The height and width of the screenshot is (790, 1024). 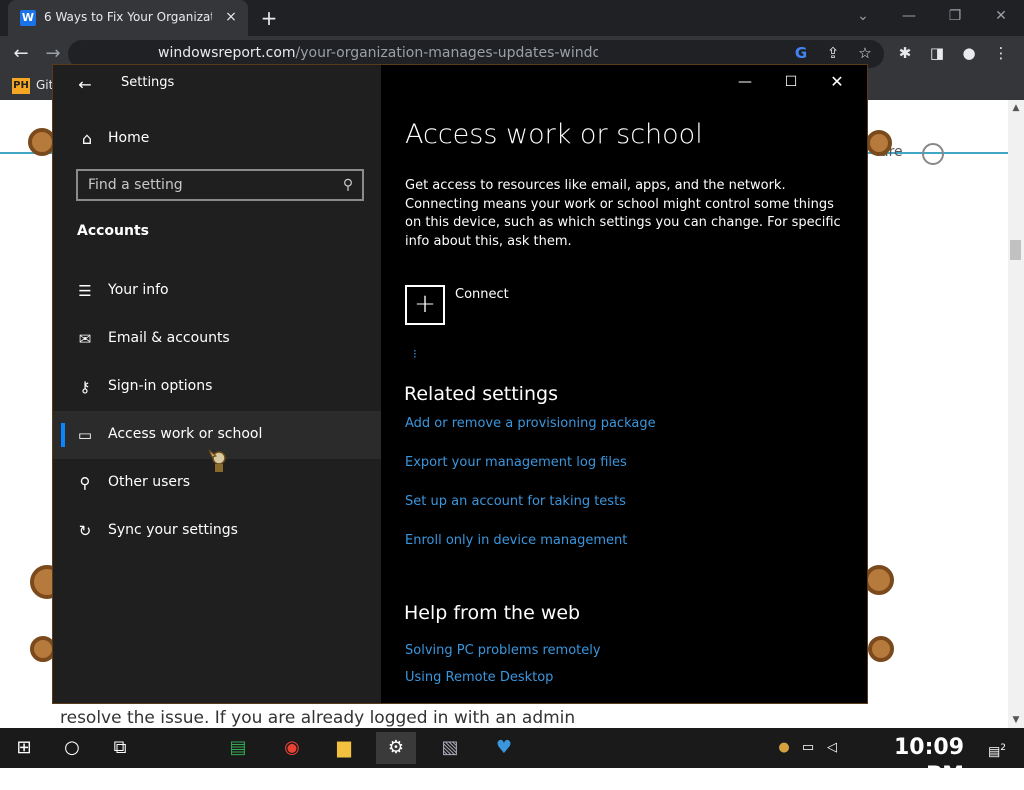 I want to click on url-host: windowsreport.com, so click(x=227, y=53).